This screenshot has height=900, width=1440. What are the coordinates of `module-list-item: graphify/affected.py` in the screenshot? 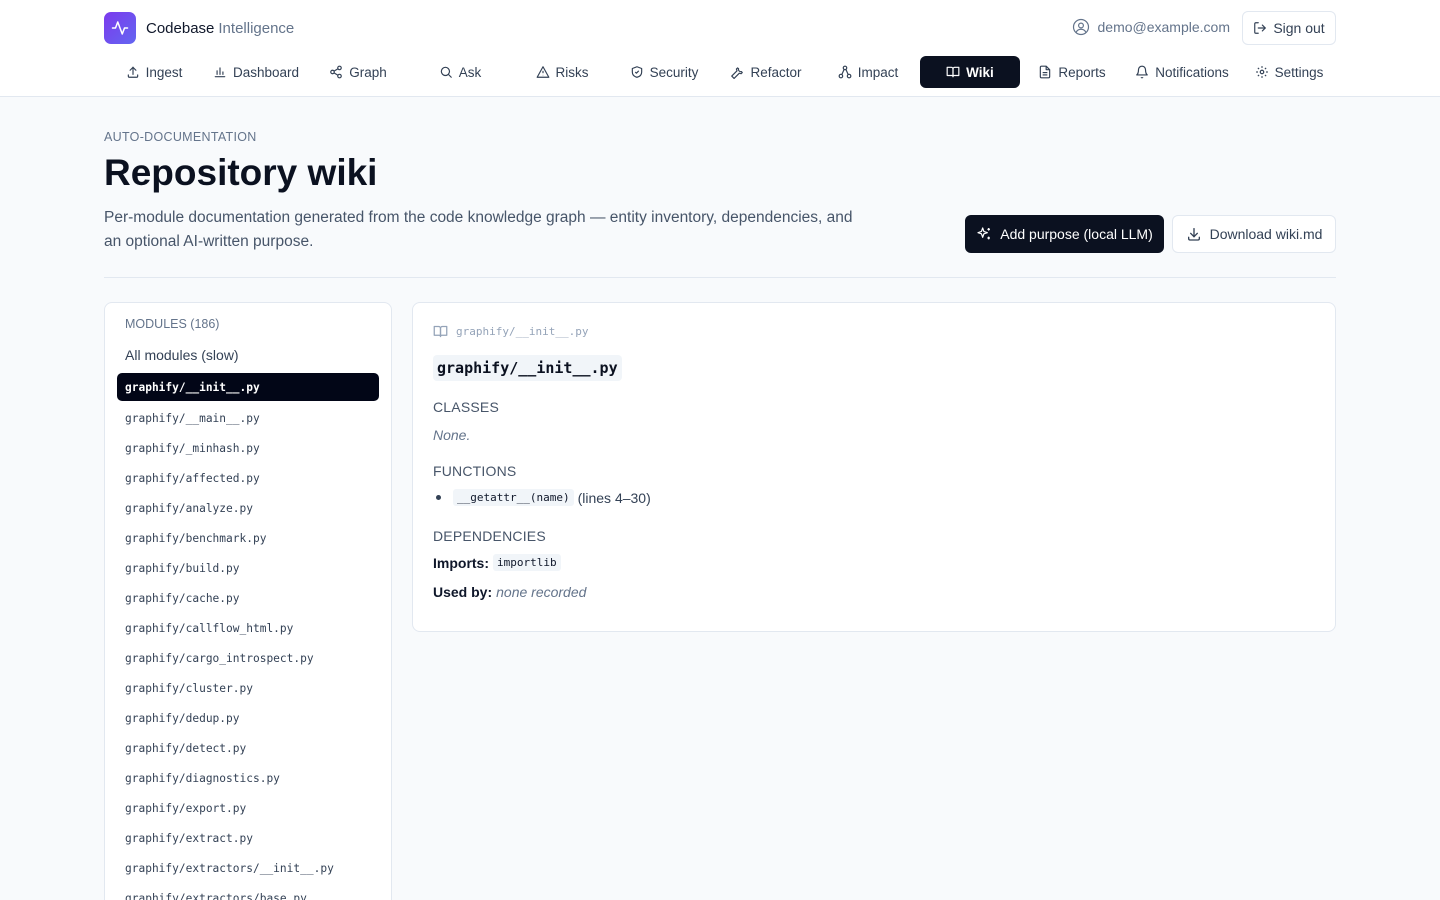 It's located at (248, 478).